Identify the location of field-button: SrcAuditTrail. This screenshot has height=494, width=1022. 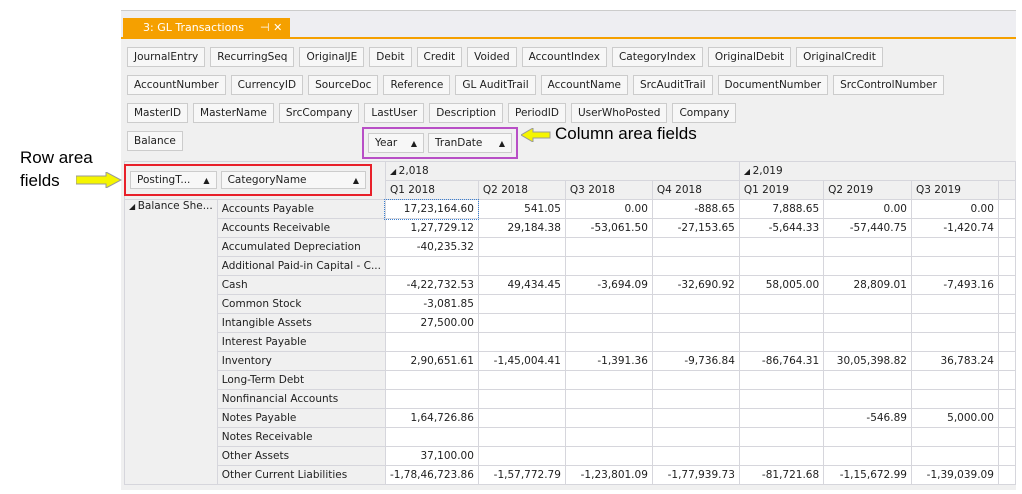
(673, 85).